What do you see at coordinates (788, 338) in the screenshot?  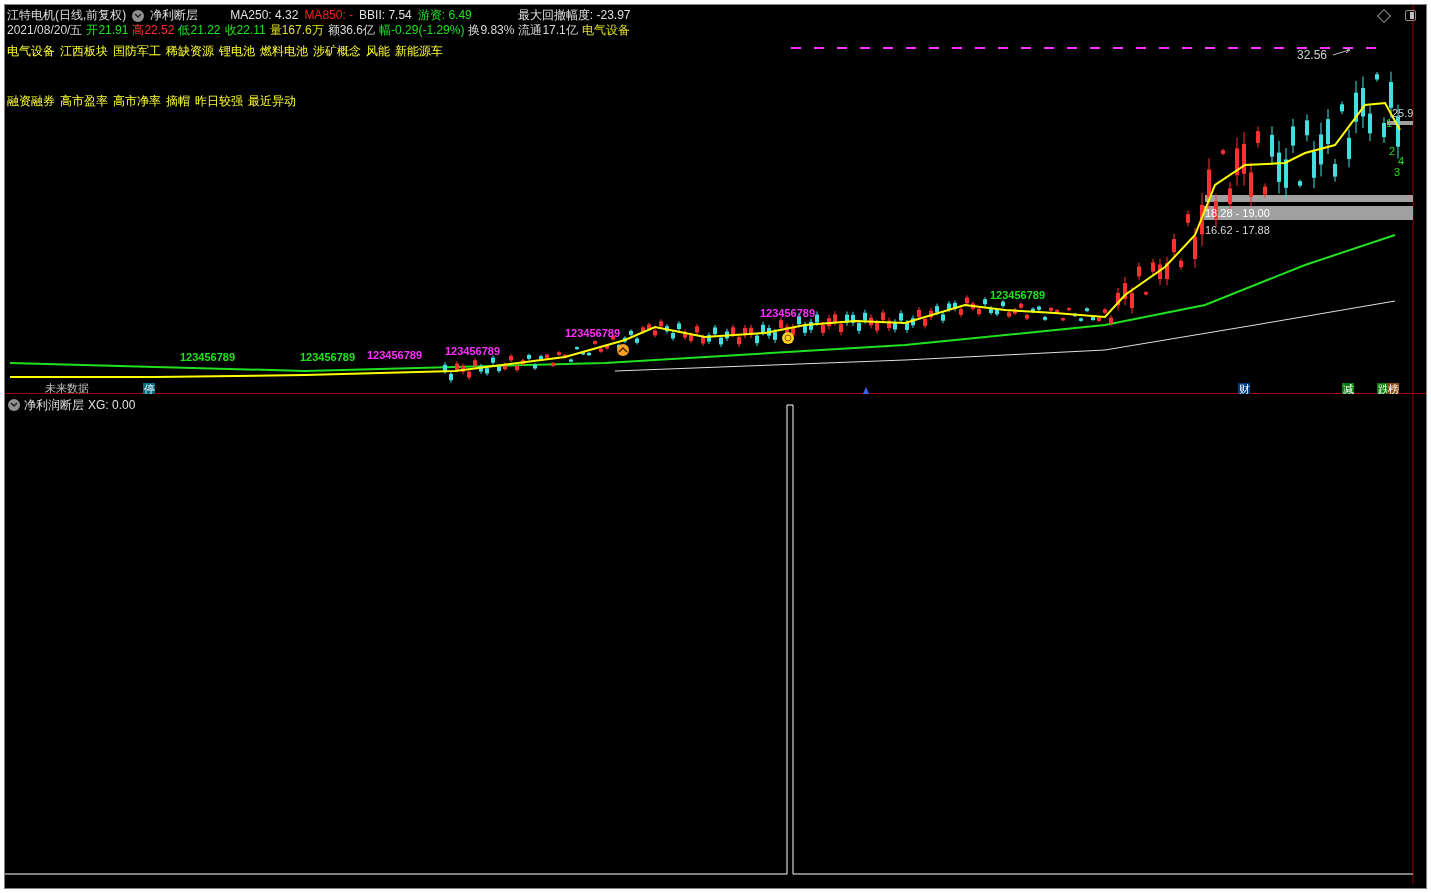 I see `coin-marker-icon` at bounding box center [788, 338].